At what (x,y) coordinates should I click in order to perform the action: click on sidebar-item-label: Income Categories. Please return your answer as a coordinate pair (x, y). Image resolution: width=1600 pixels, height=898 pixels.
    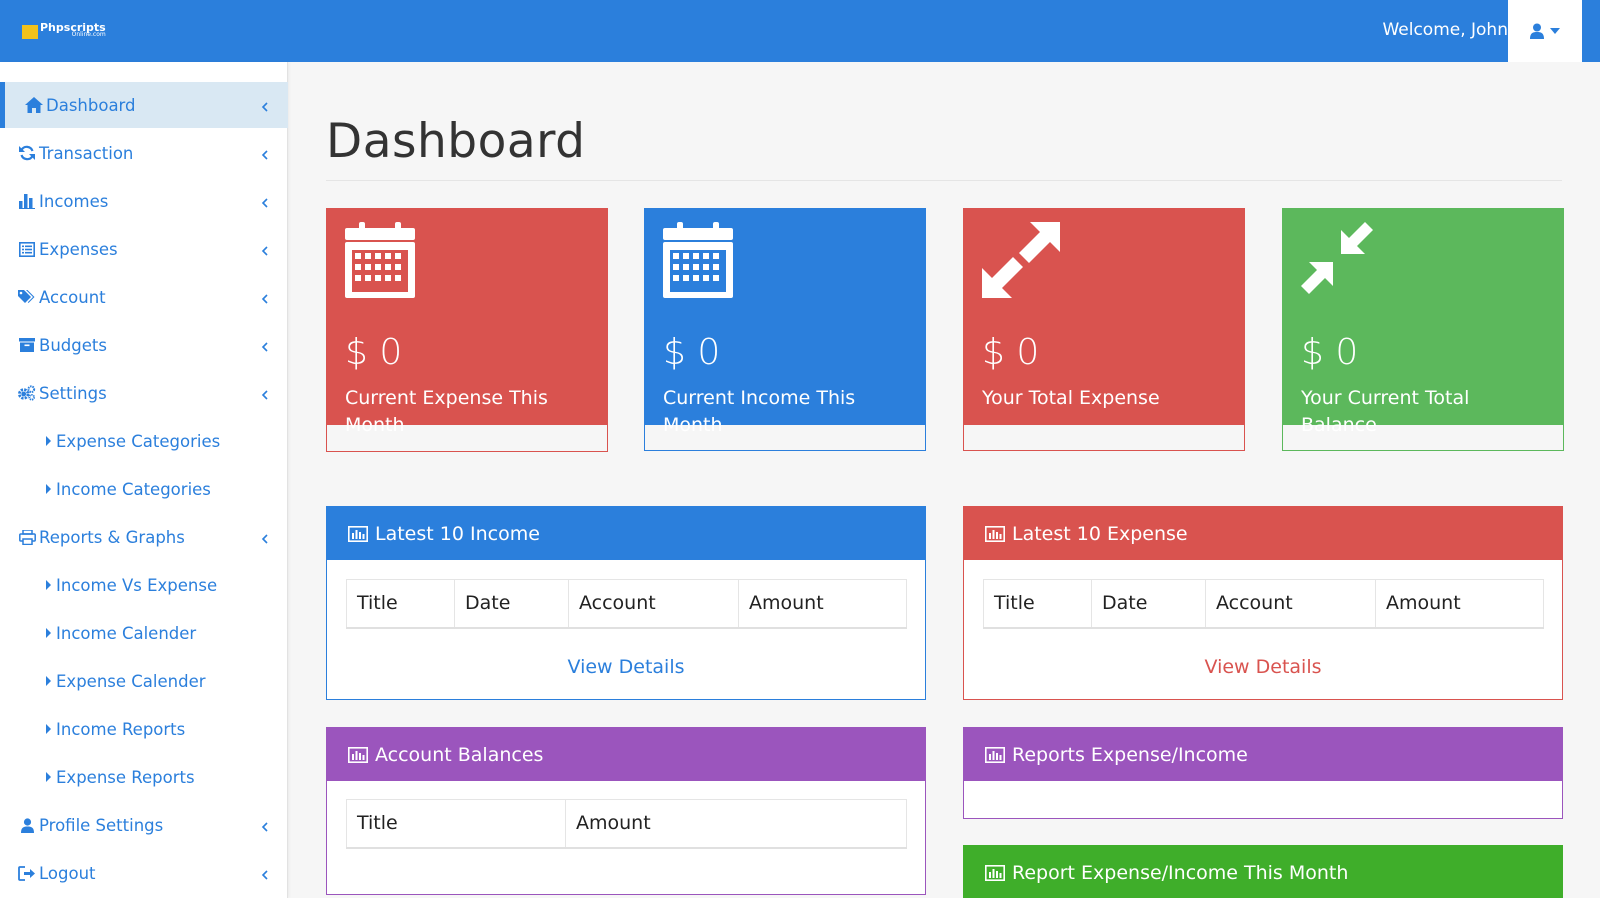
    Looking at the image, I should click on (133, 489).